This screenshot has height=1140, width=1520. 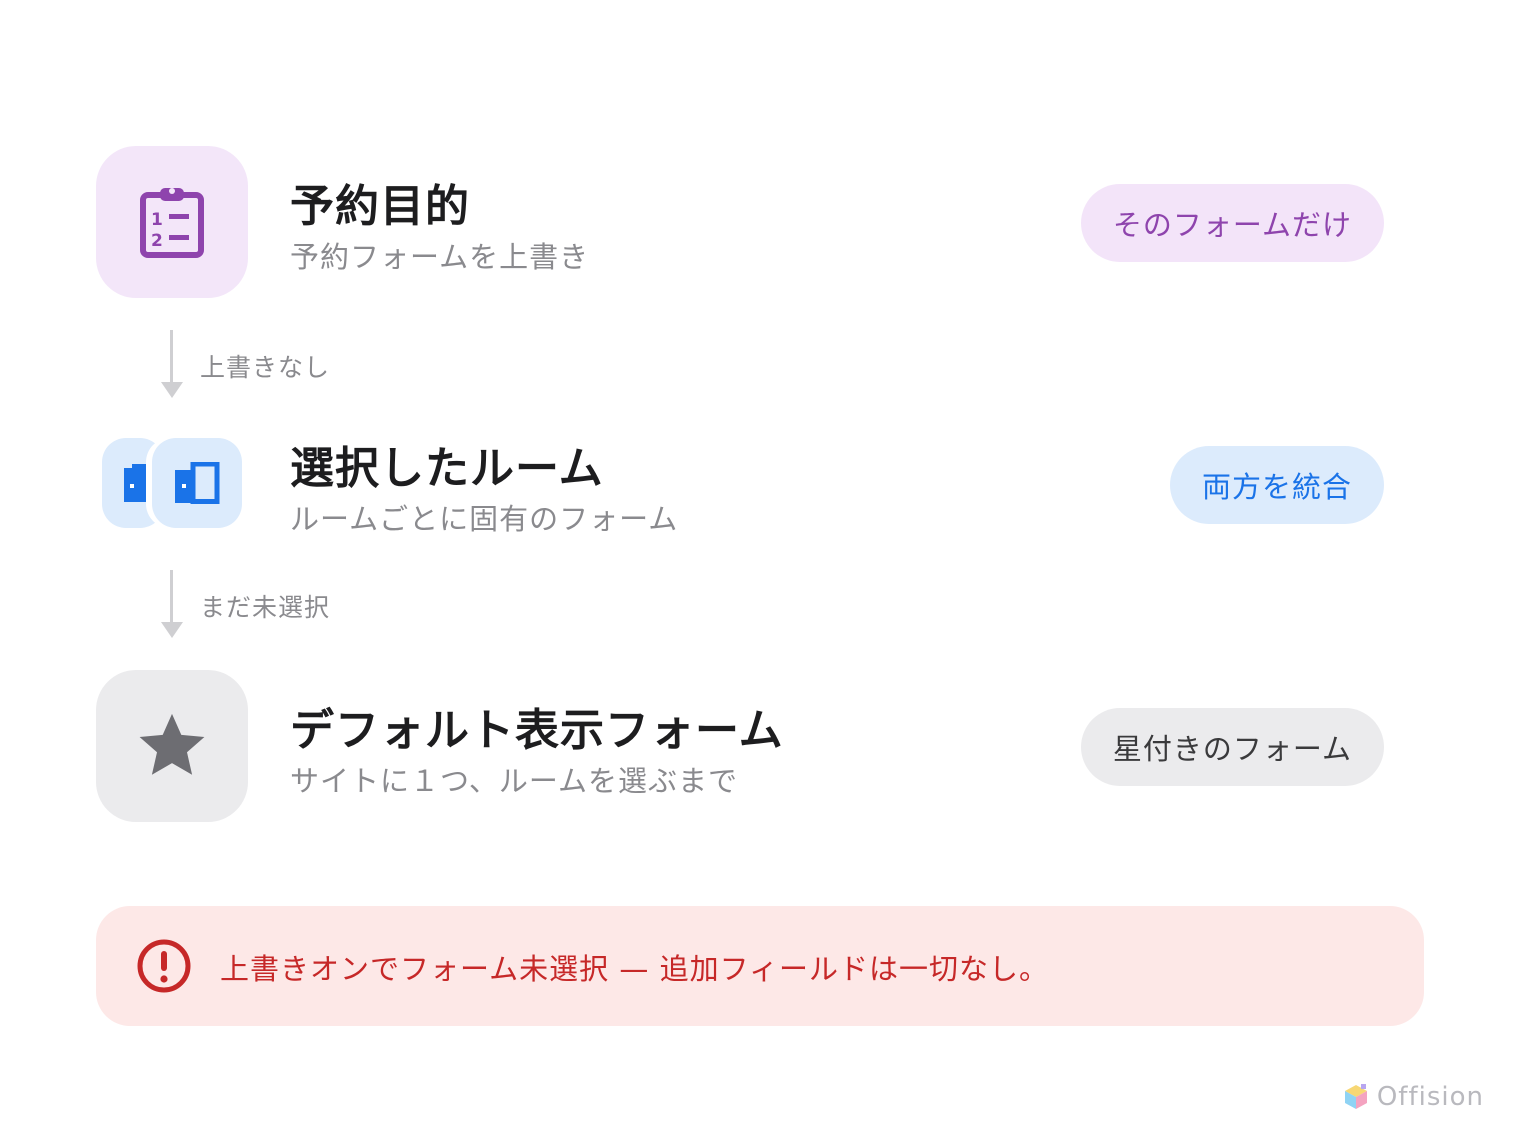 What do you see at coordinates (740, 222) in the screenshot?
I see `step-booking-purpose: 1 2 予約目的 予約フォームを上書き そのフォームだけ` at bounding box center [740, 222].